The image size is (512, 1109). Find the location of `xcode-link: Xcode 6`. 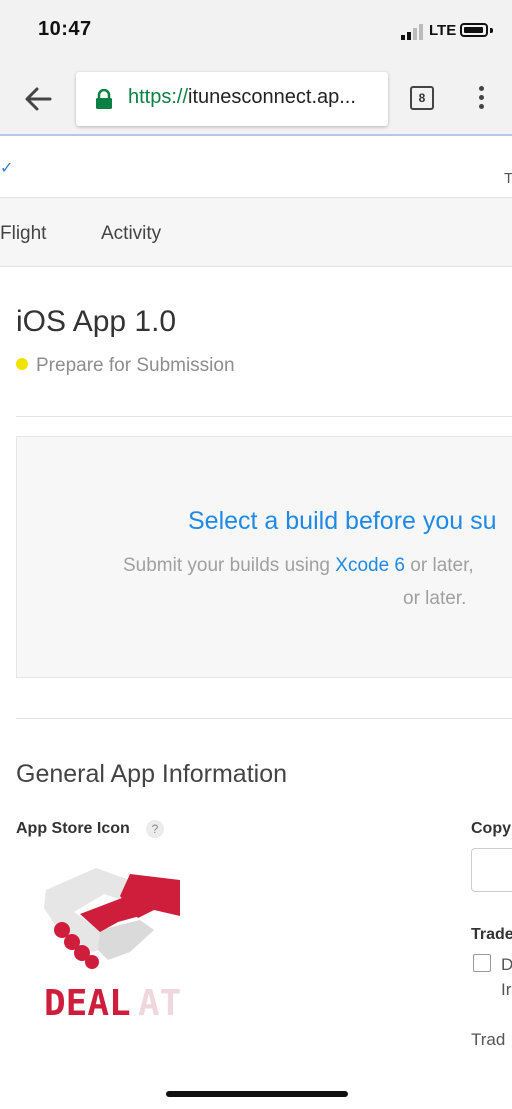

xcode-link: Xcode 6 is located at coordinates (370, 565).